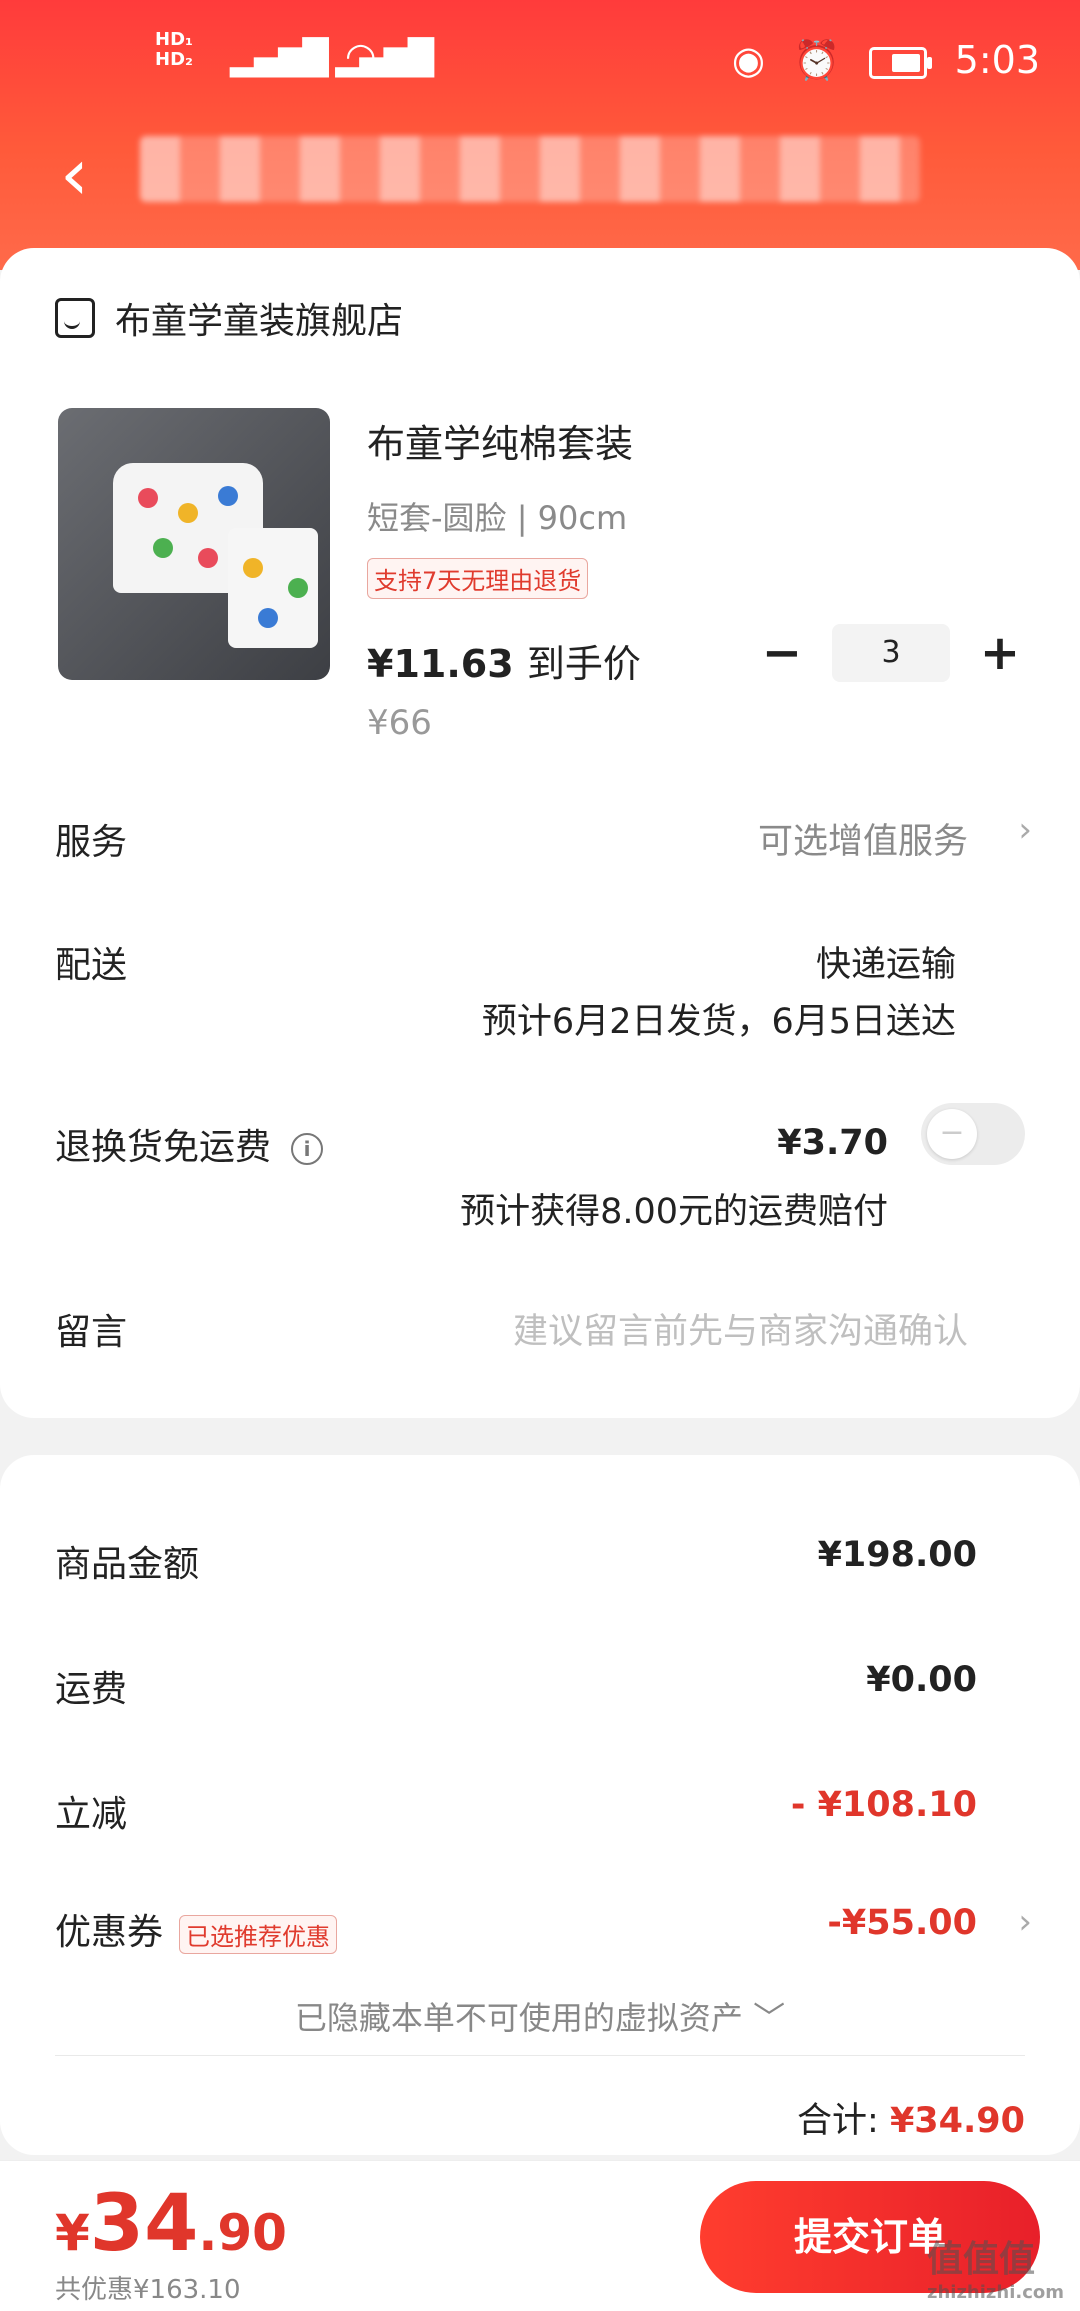 This screenshot has width=1080, height=2311. I want to click on header: HD₁ HD₂ ▂▄▆█ ▂▄▆█ ◠ ◉ ⏰ 5:03 ‹, so click(540, 135).